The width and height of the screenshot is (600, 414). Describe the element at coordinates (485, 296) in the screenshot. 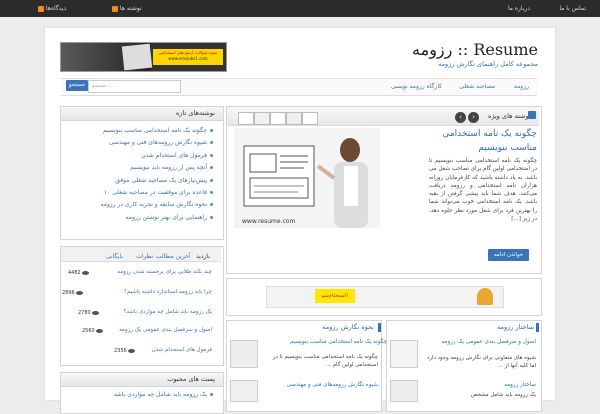

I see `ad-figure-image` at that location.